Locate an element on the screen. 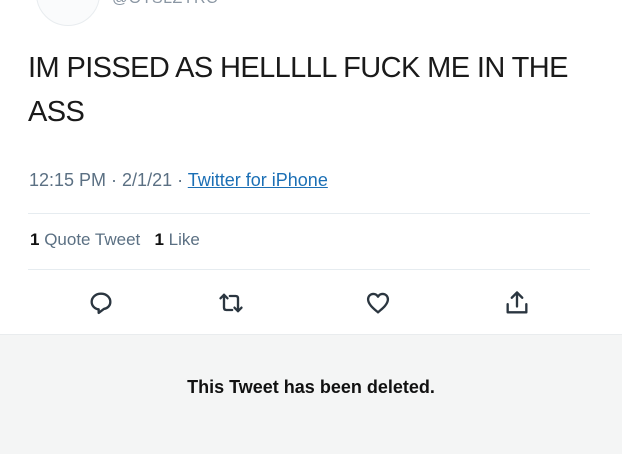 This screenshot has height=454, width=622. quote-tweets-label: Quote Tweet is located at coordinates (92, 239).